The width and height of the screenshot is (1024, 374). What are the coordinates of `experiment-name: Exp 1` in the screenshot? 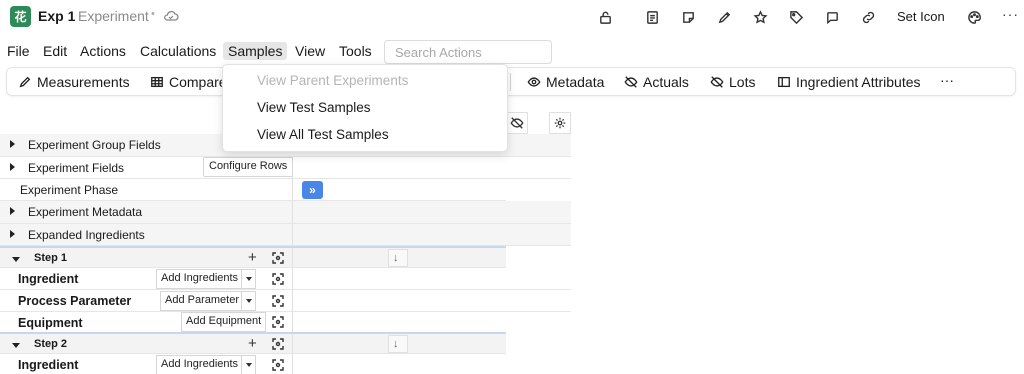 It's located at (56, 16).